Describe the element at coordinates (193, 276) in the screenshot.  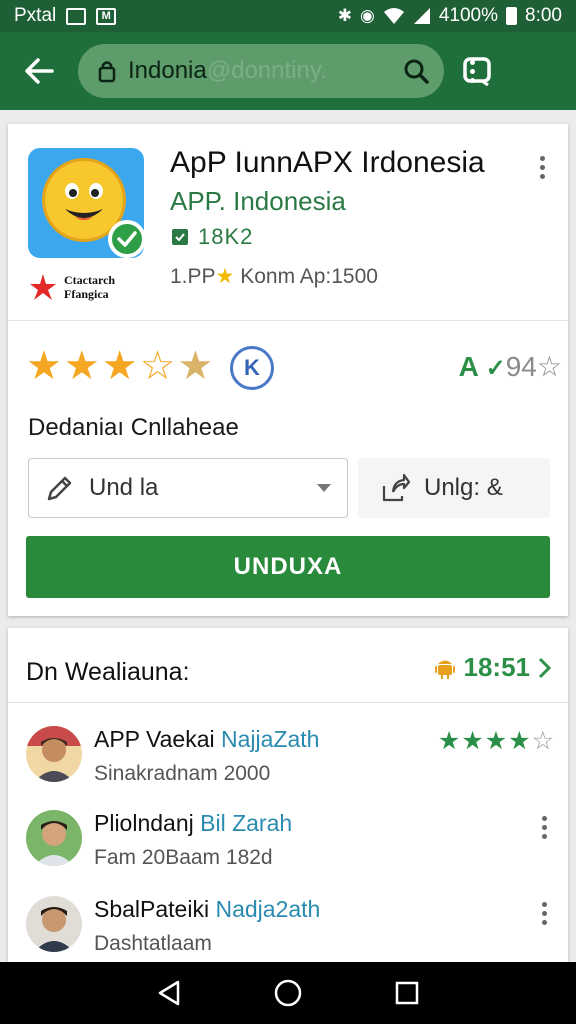
I see `meta-prefix: 1.PP` at that location.